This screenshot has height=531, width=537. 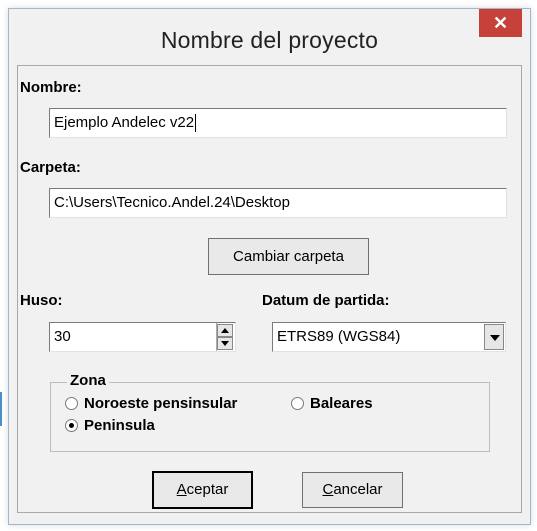 I want to click on nombre-value: Ejemplo Andelec v22, so click(x=124, y=122).